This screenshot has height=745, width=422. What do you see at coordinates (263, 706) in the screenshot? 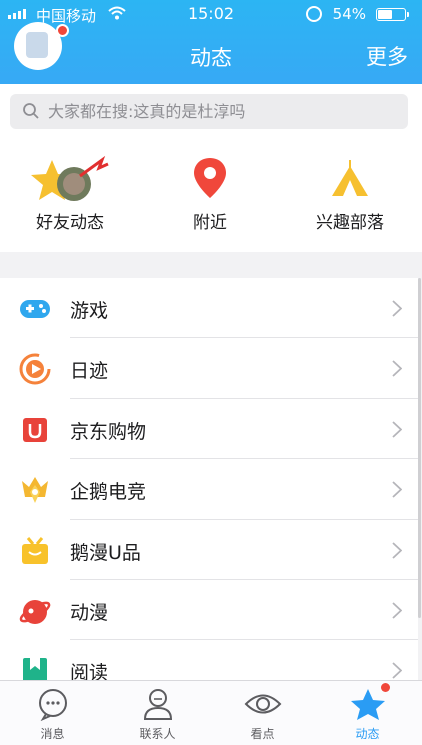
I see `eye-icon` at bounding box center [263, 706].